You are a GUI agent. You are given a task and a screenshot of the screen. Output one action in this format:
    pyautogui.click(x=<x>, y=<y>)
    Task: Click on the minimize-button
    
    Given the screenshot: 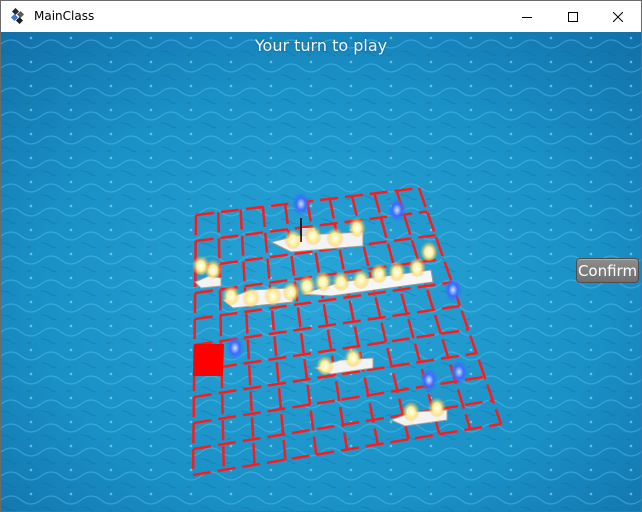 What is the action you would take?
    pyautogui.click(x=527, y=16)
    